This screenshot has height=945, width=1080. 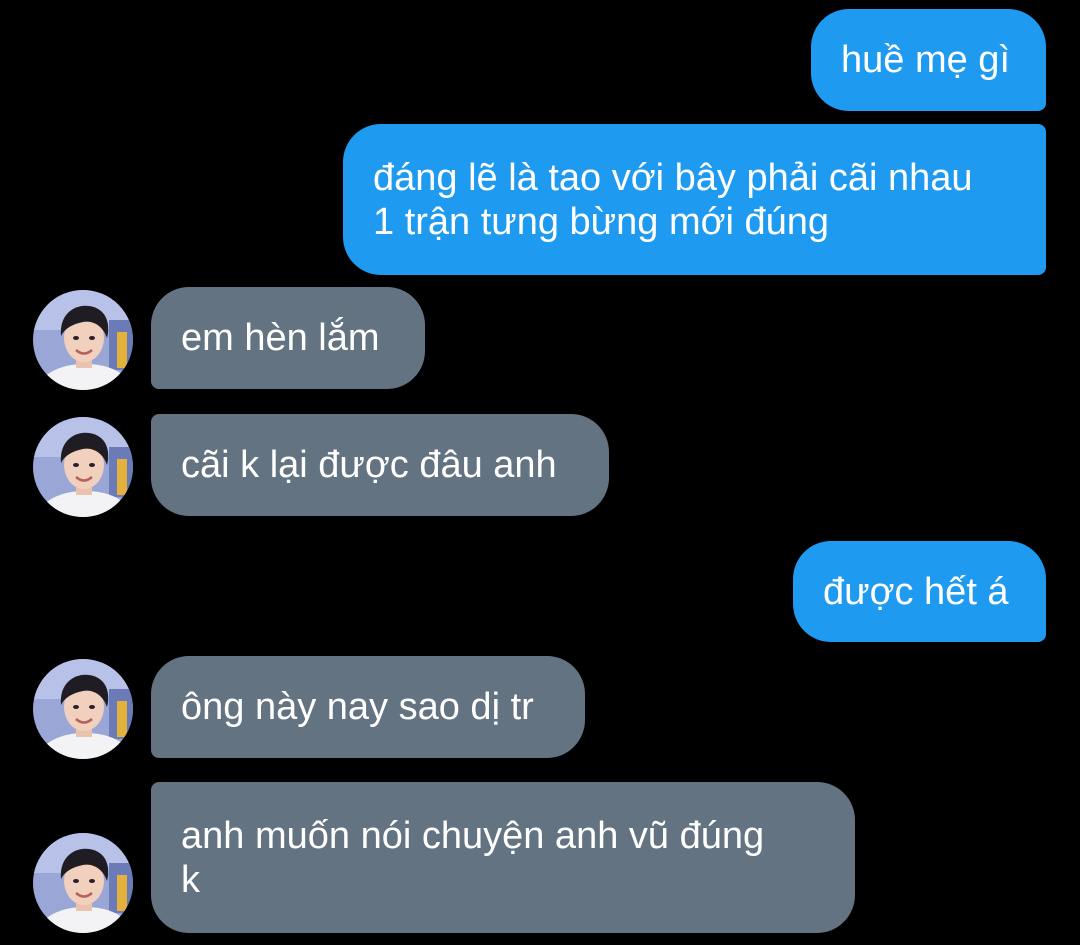 I want to click on message-bubble-outgoing: được hết á, so click(x=919, y=591).